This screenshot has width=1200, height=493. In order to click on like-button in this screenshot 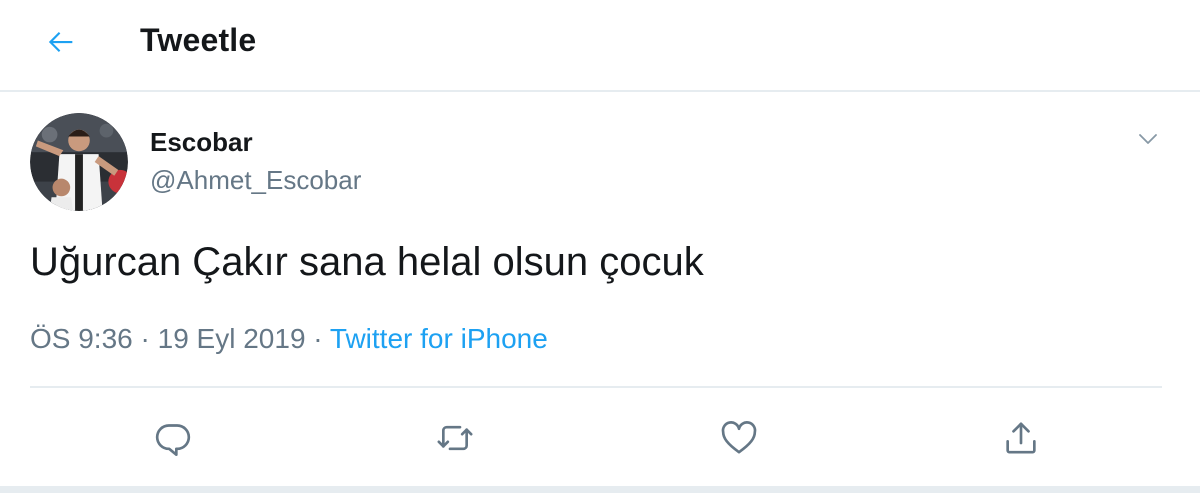, I will do `click(739, 438)`.